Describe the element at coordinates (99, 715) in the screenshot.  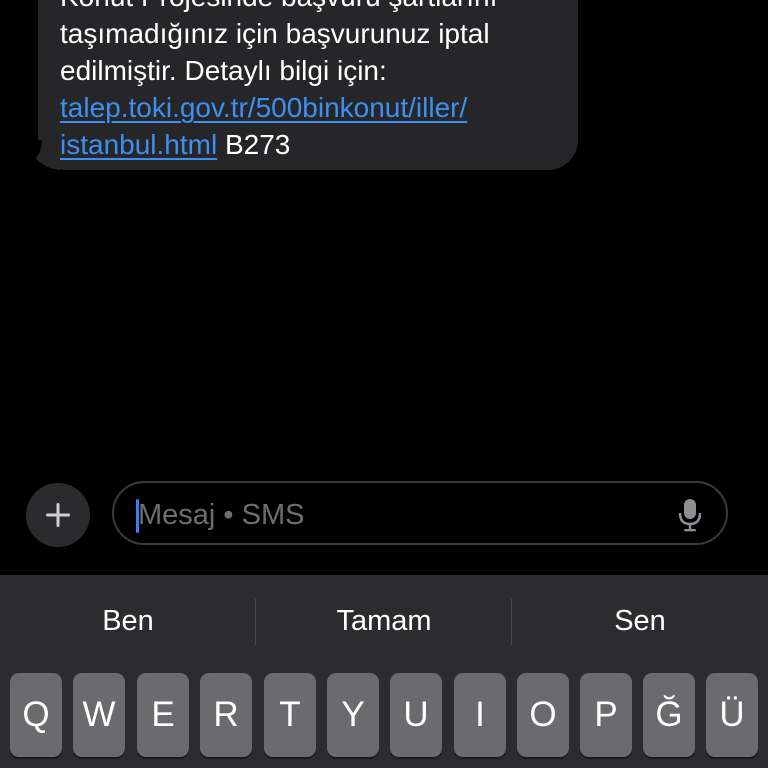
I see `key-w: W` at that location.